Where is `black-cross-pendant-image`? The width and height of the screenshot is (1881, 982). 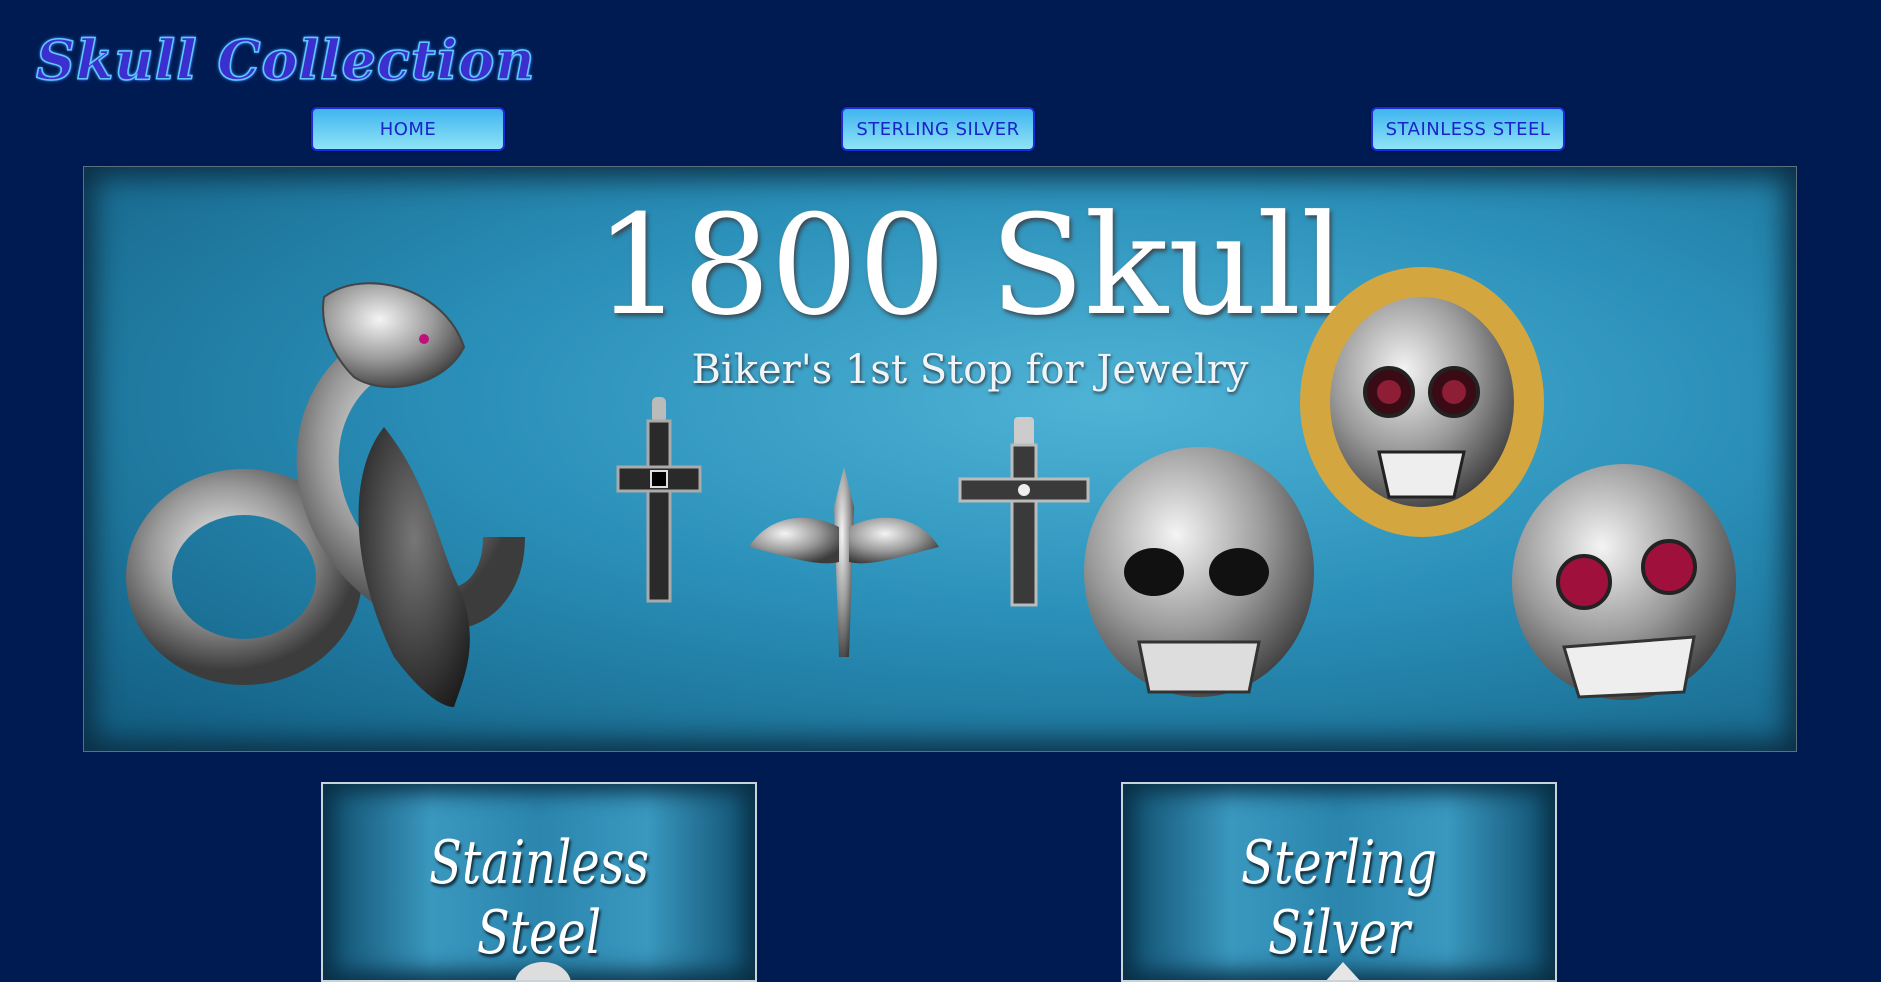 black-cross-pendant-image is located at coordinates (659, 500).